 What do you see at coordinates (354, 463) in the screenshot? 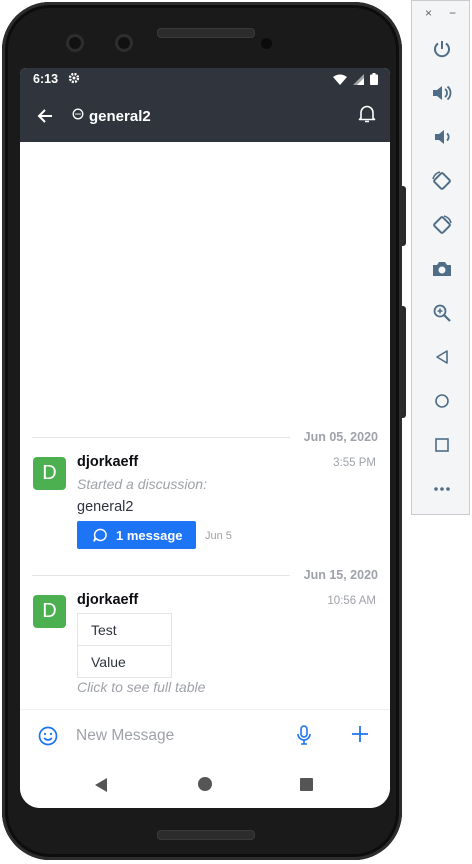
I see `message-time: 3:55 PM` at bounding box center [354, 463].